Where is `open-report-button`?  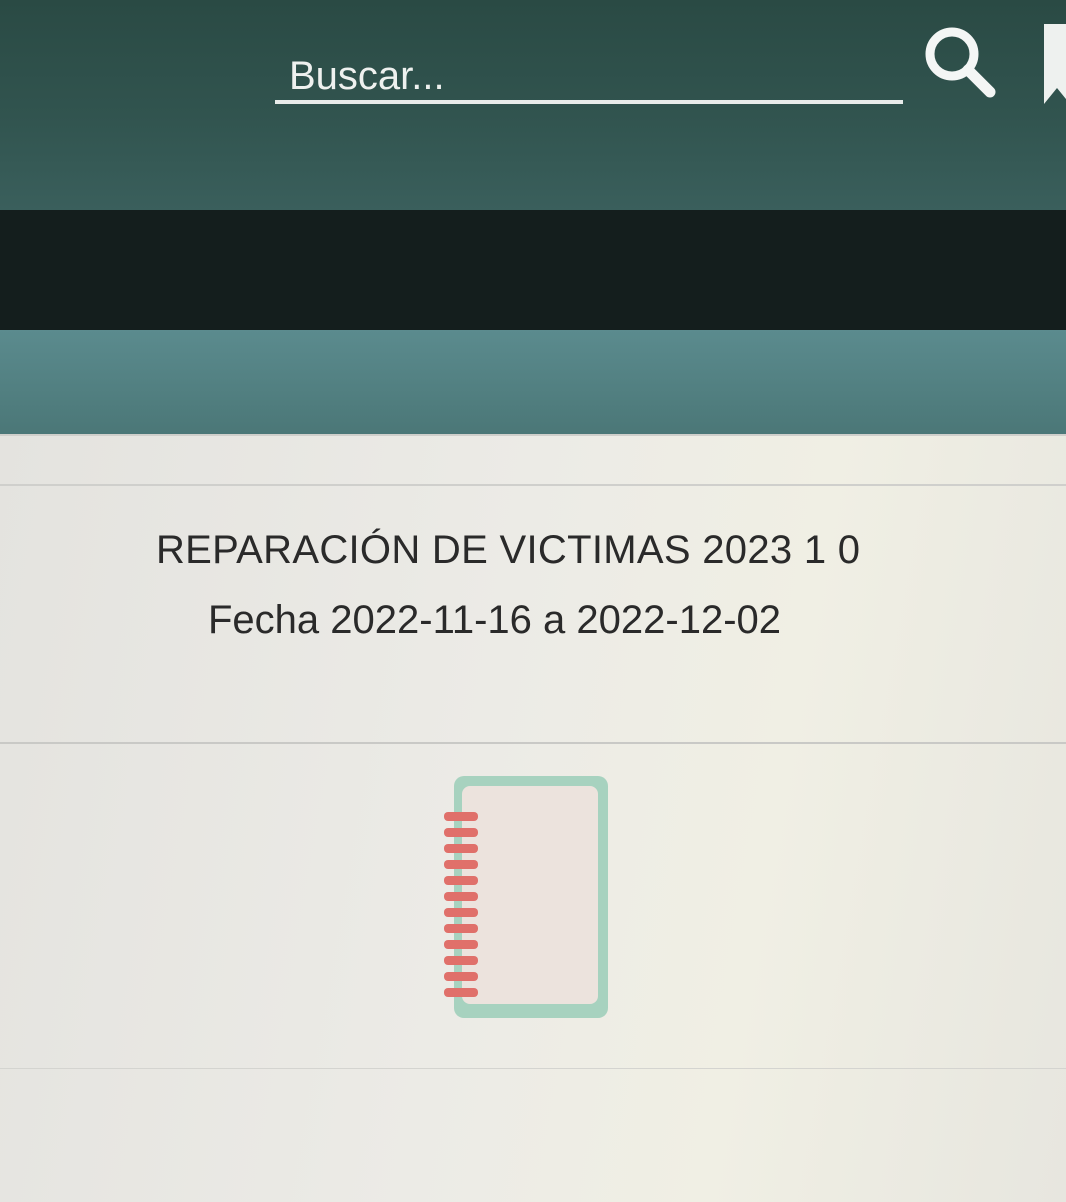 open-report-button is located at coordinates (530, 895).